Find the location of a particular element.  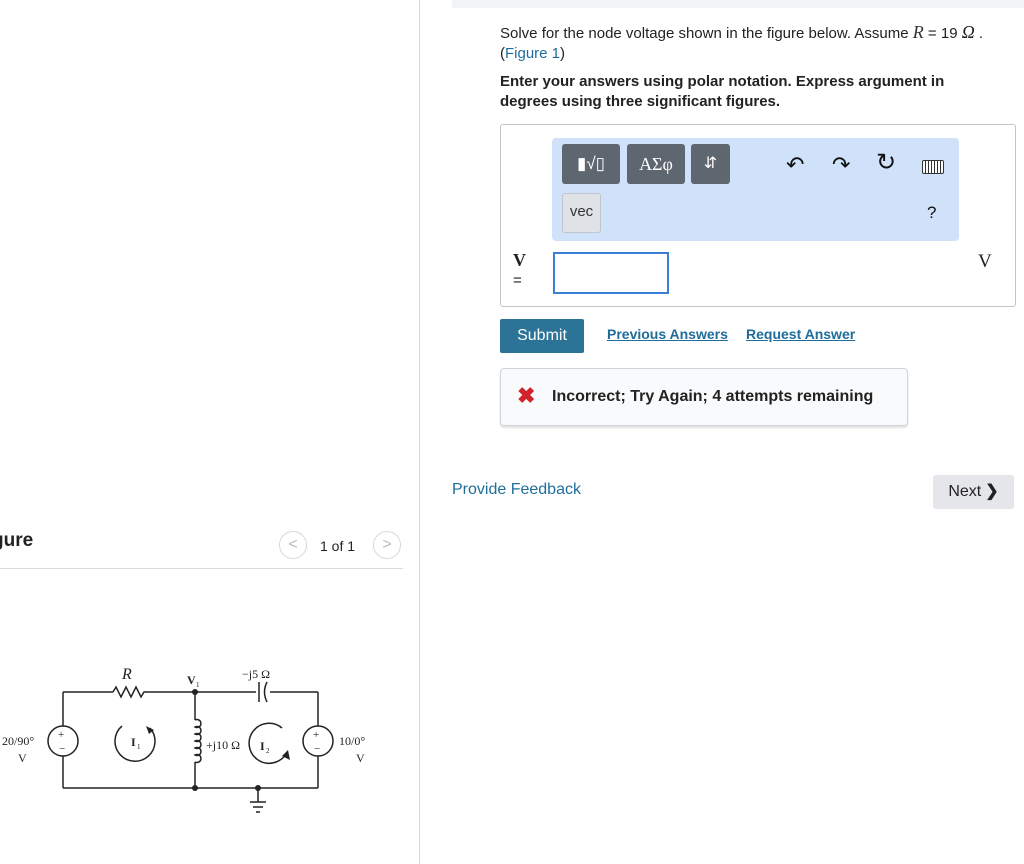

next-button: Next ❯ is located at coordinates (973, 492).